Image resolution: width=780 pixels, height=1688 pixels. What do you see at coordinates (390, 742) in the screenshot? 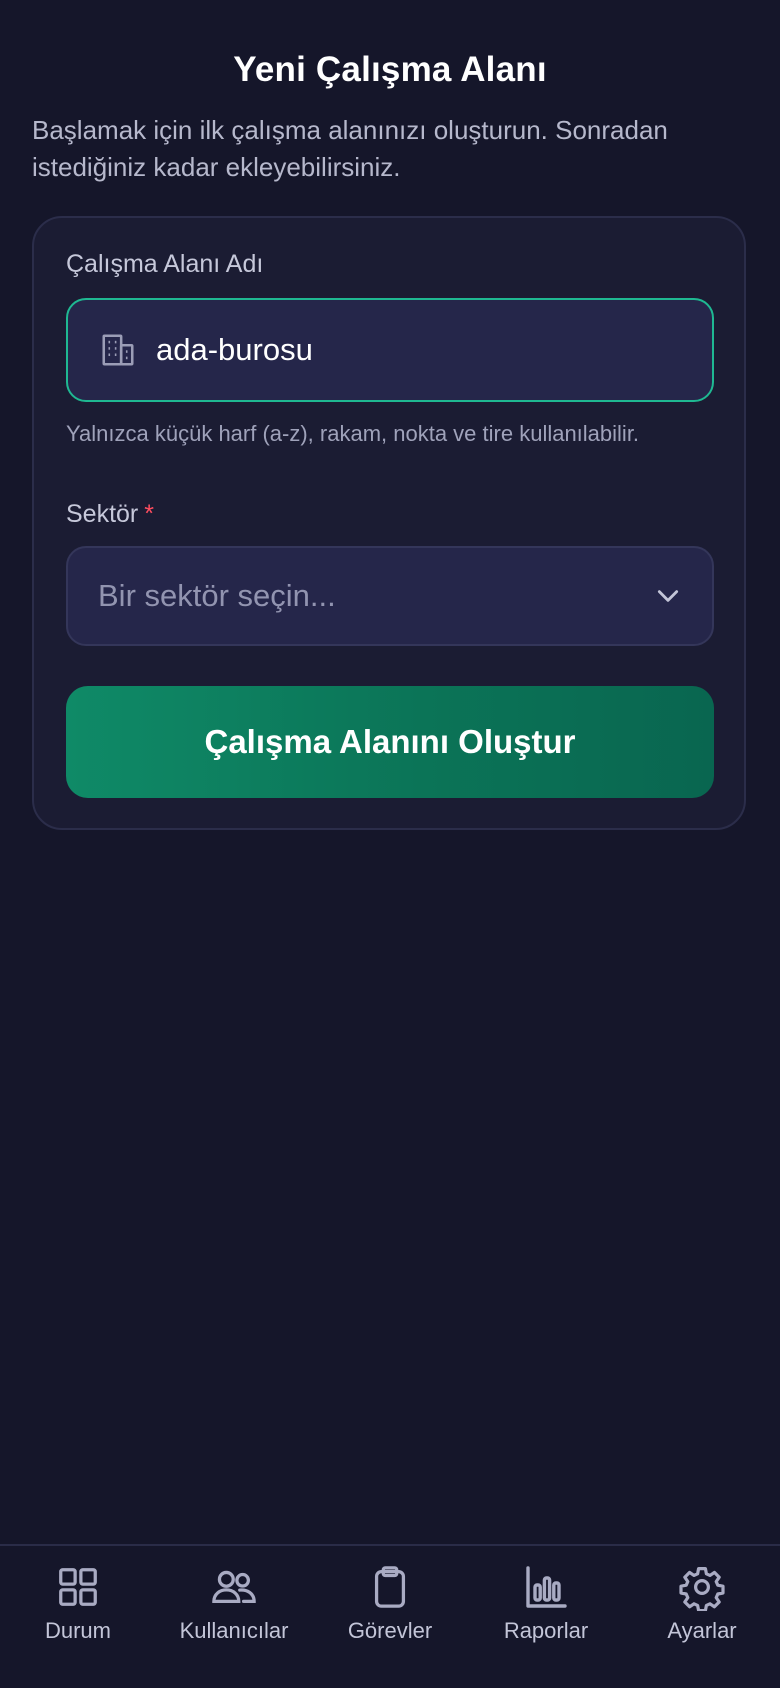
I see `create-workspace-button: Çalışma Alanını Oluştur` at bounding box center [390, 742].